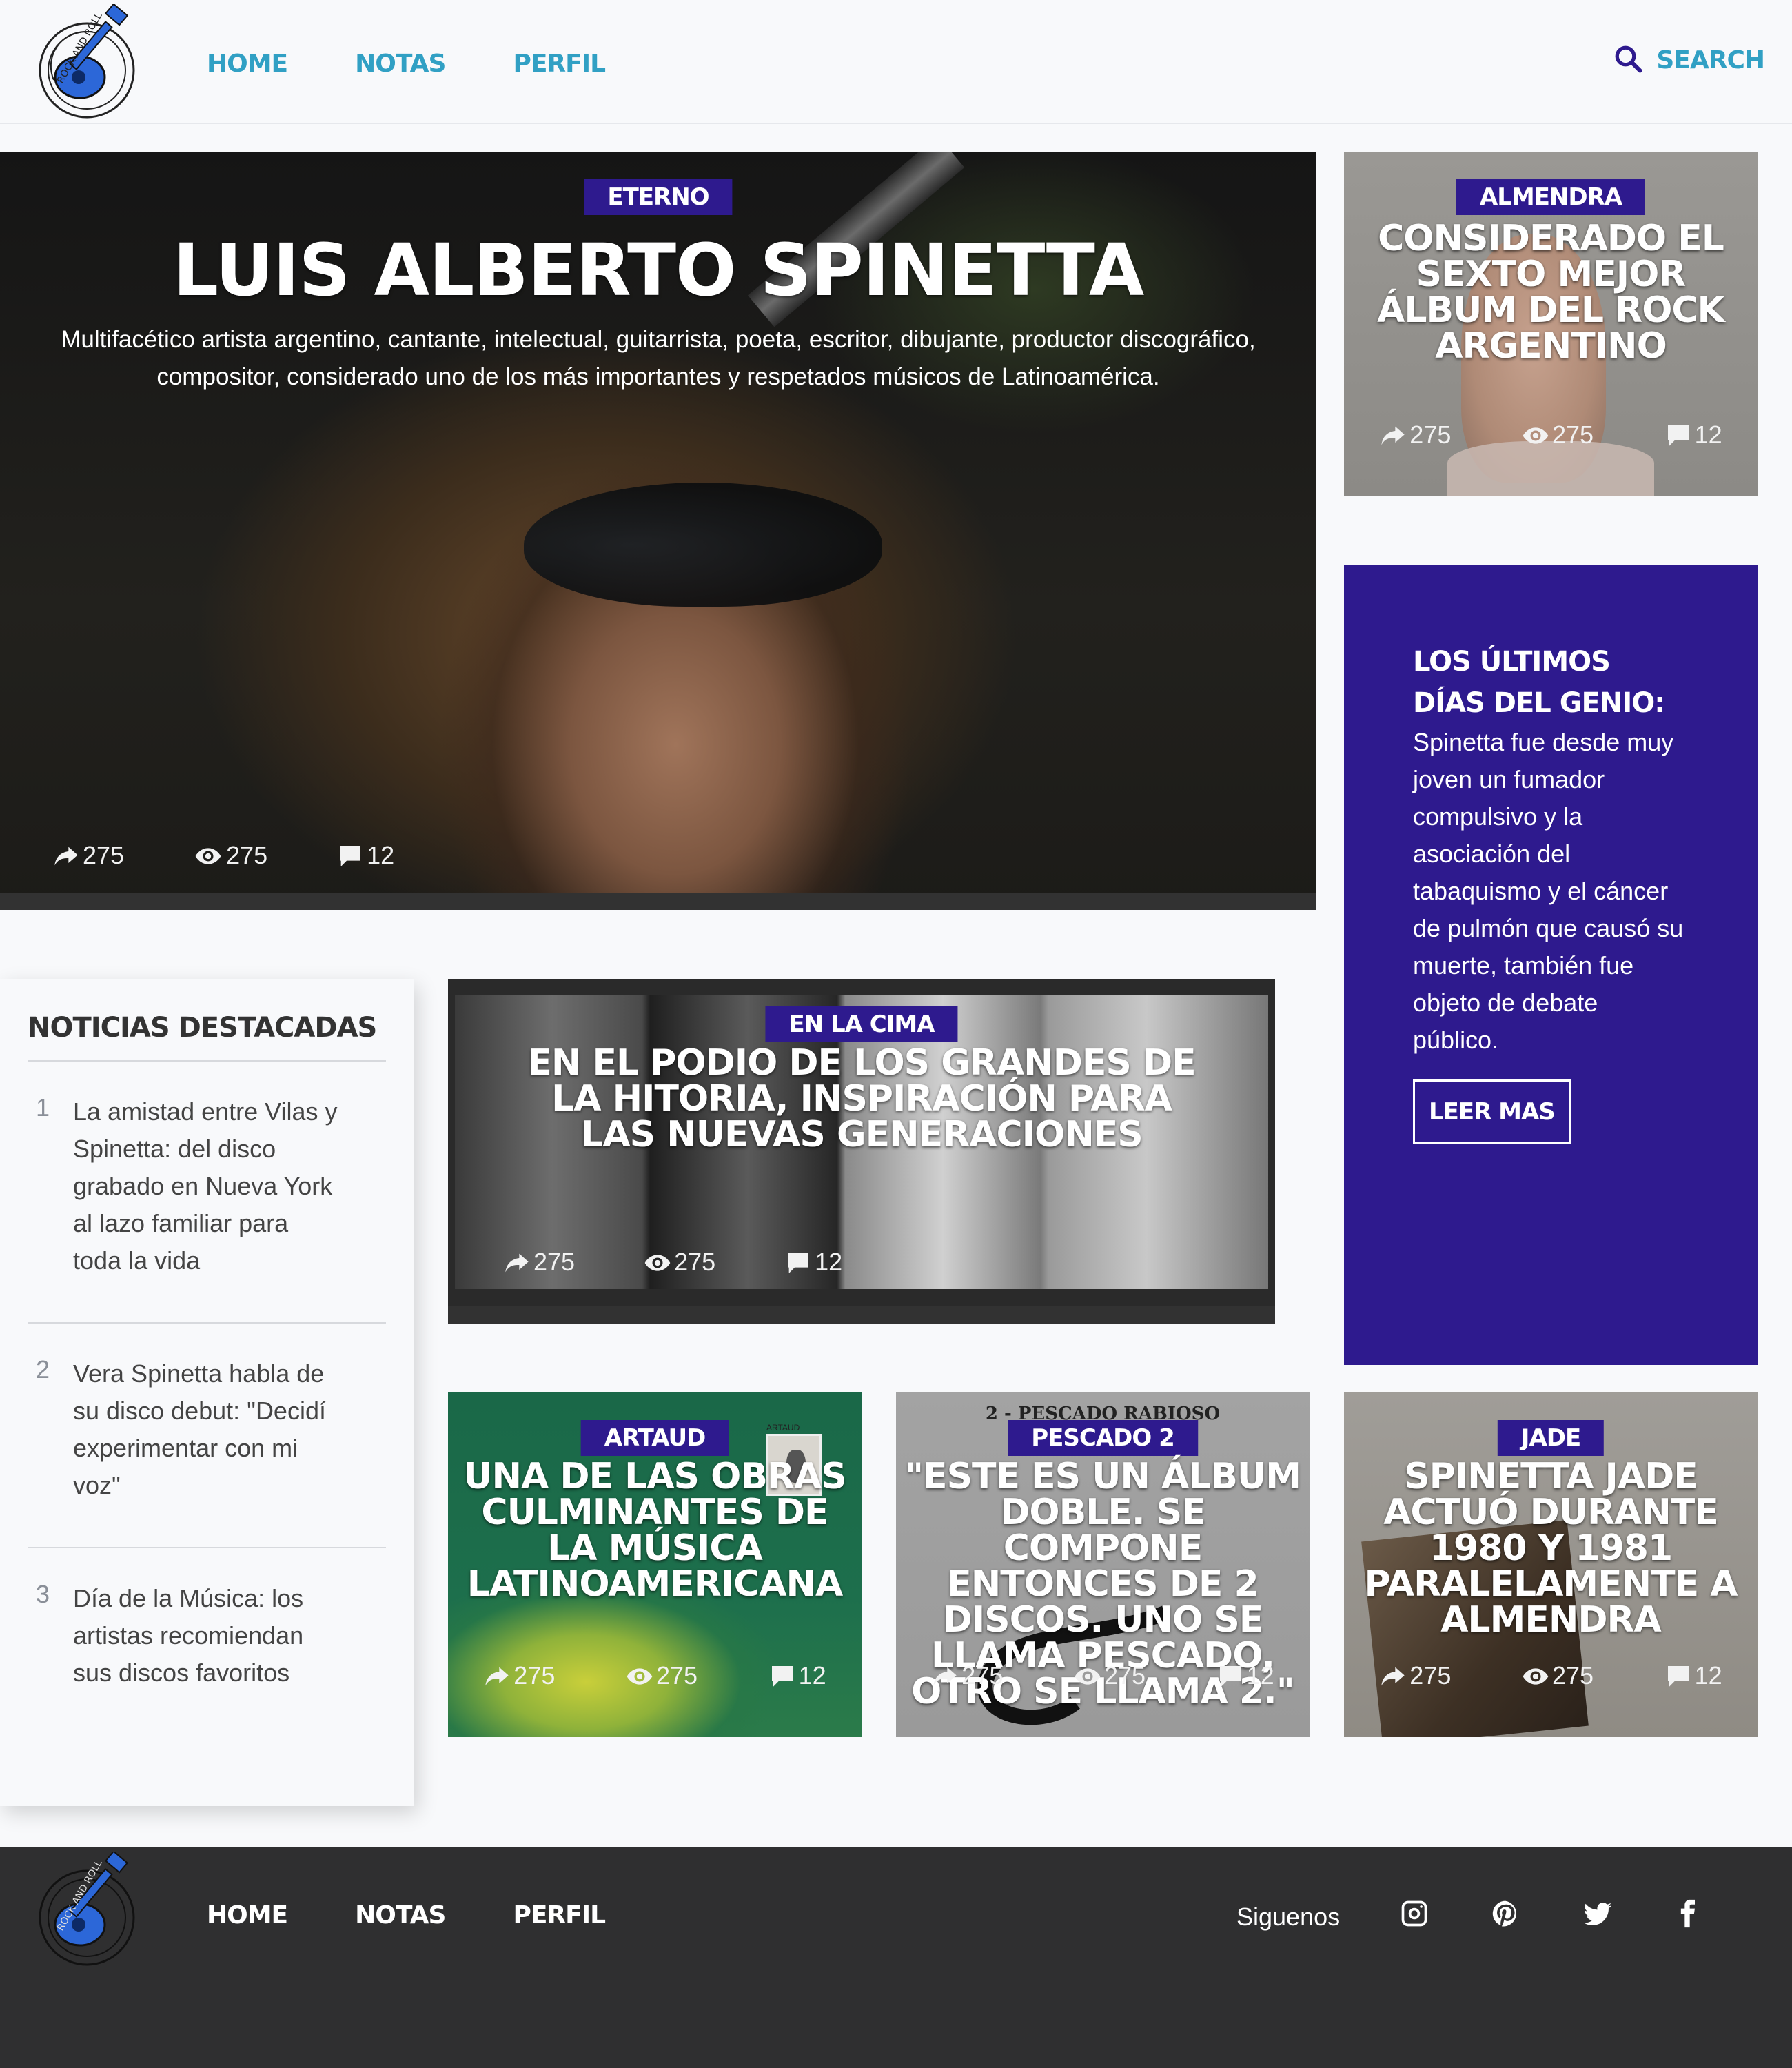 The image size is (1792, 2068). I want to click on footer-nav-perfil: PERFIL, so click(559, 1915).